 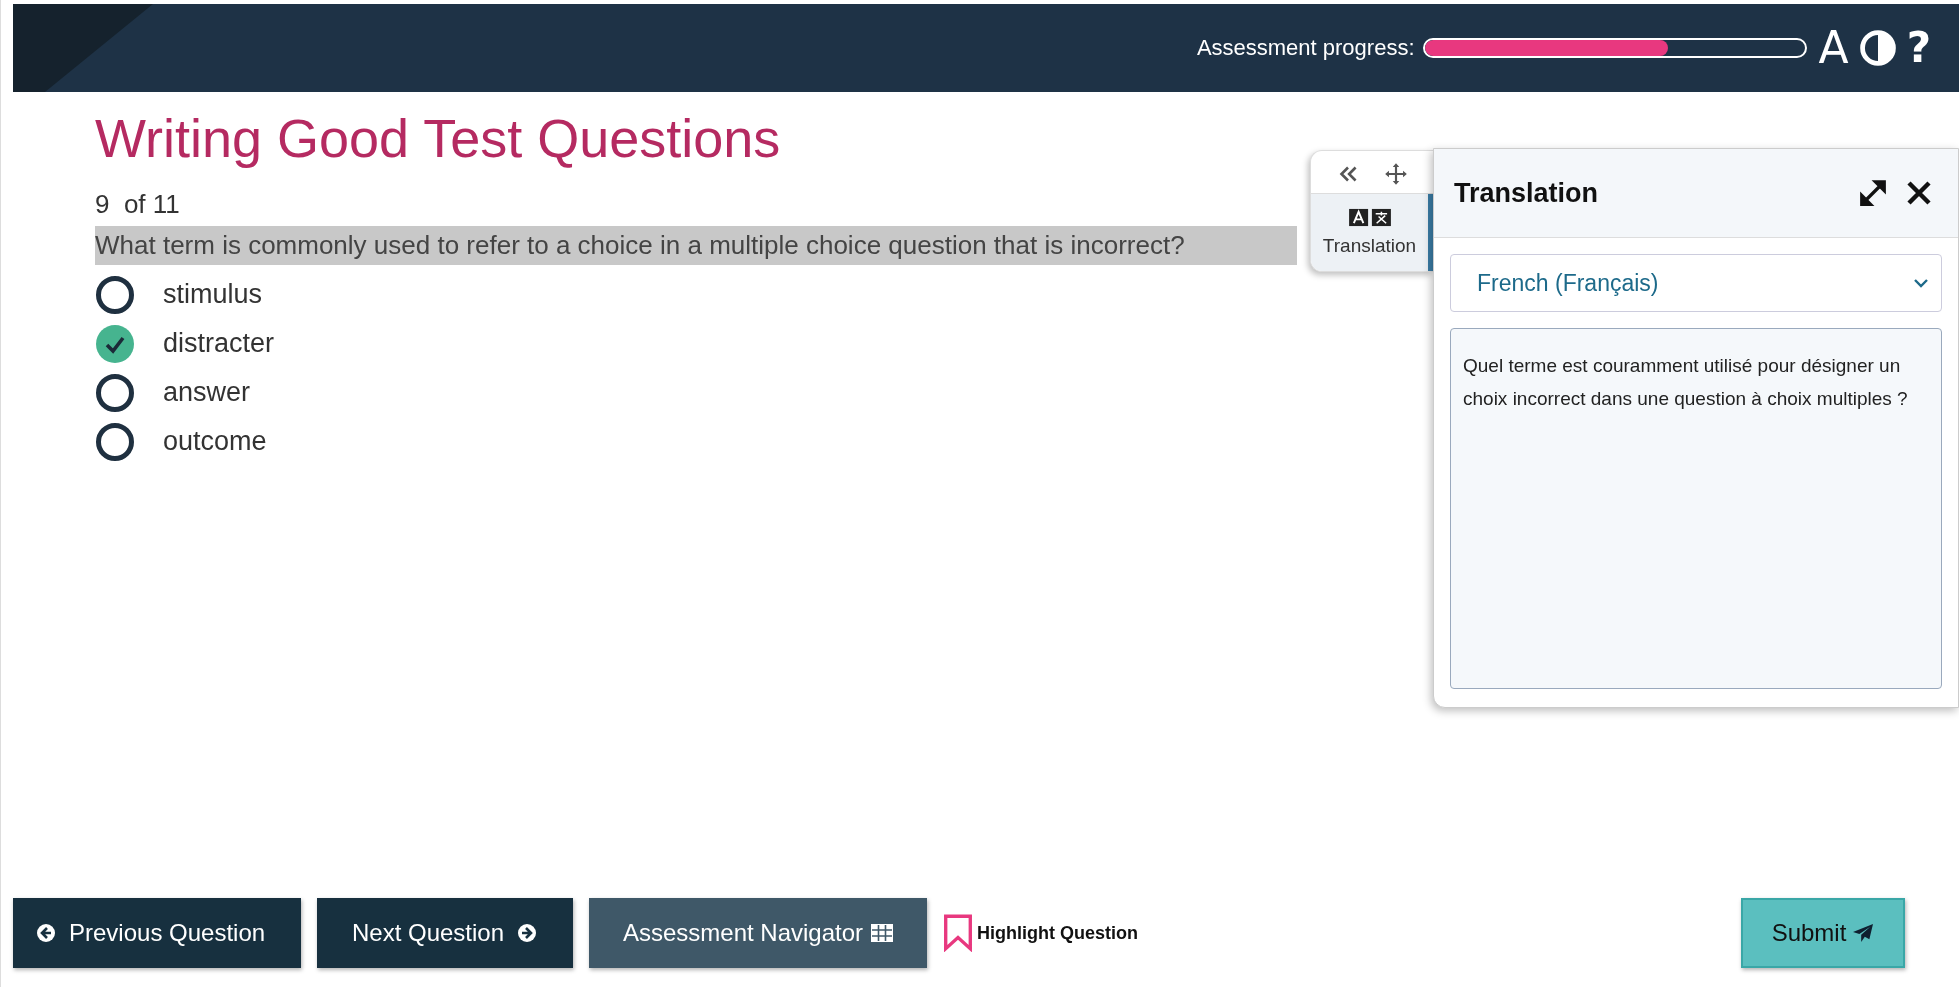 What do you see at coordinates (445, 933) in the screenshot?
I see `next-button: Next Question` at bounding box center [445, 933].